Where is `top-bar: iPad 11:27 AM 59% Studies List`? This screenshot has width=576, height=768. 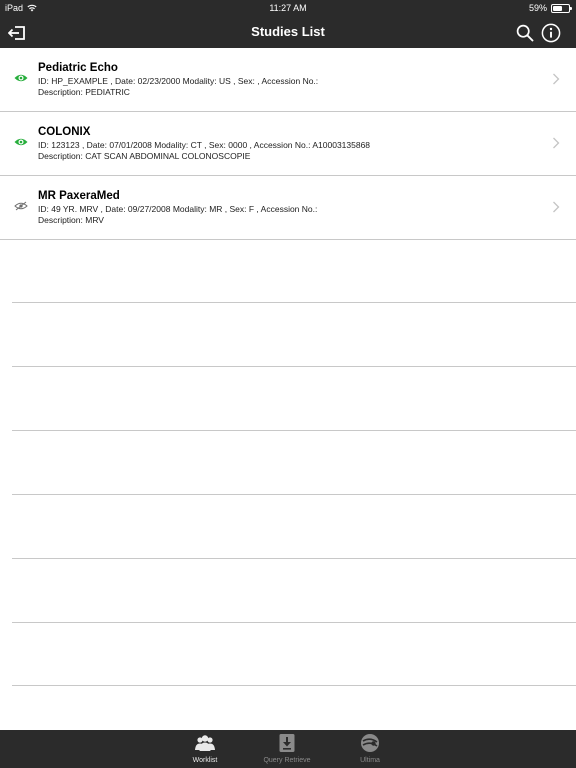 top-bar: iPad 11:27 AM 59% Studies List is located at coordinates (288, 24).